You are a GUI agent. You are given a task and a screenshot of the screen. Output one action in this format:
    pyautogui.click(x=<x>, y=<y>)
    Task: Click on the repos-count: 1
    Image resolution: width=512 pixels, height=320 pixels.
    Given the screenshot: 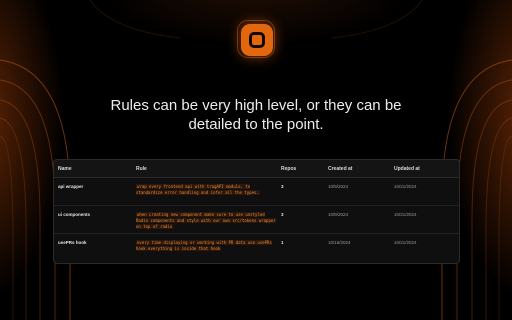 What is the action you would take?
    pyautogui.click(x=282, y=242)
    